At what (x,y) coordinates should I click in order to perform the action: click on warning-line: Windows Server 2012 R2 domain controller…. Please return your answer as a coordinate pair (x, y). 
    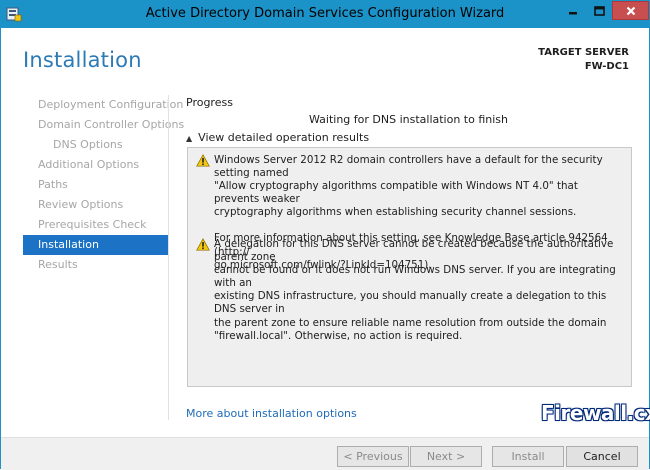
    Looking at the image, I should click on (408, 167).